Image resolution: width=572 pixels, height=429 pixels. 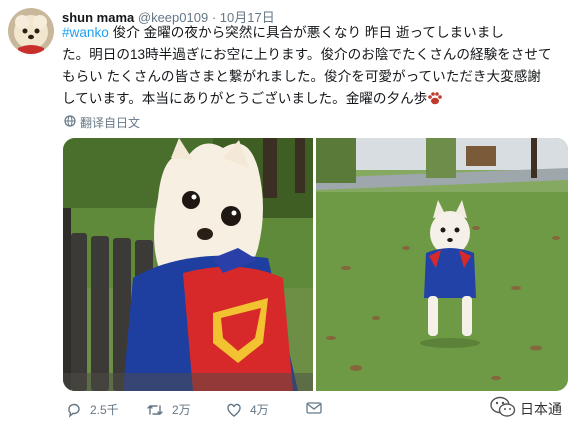 I want to click on retweet-button: 2万, so click(x=168, y=409).